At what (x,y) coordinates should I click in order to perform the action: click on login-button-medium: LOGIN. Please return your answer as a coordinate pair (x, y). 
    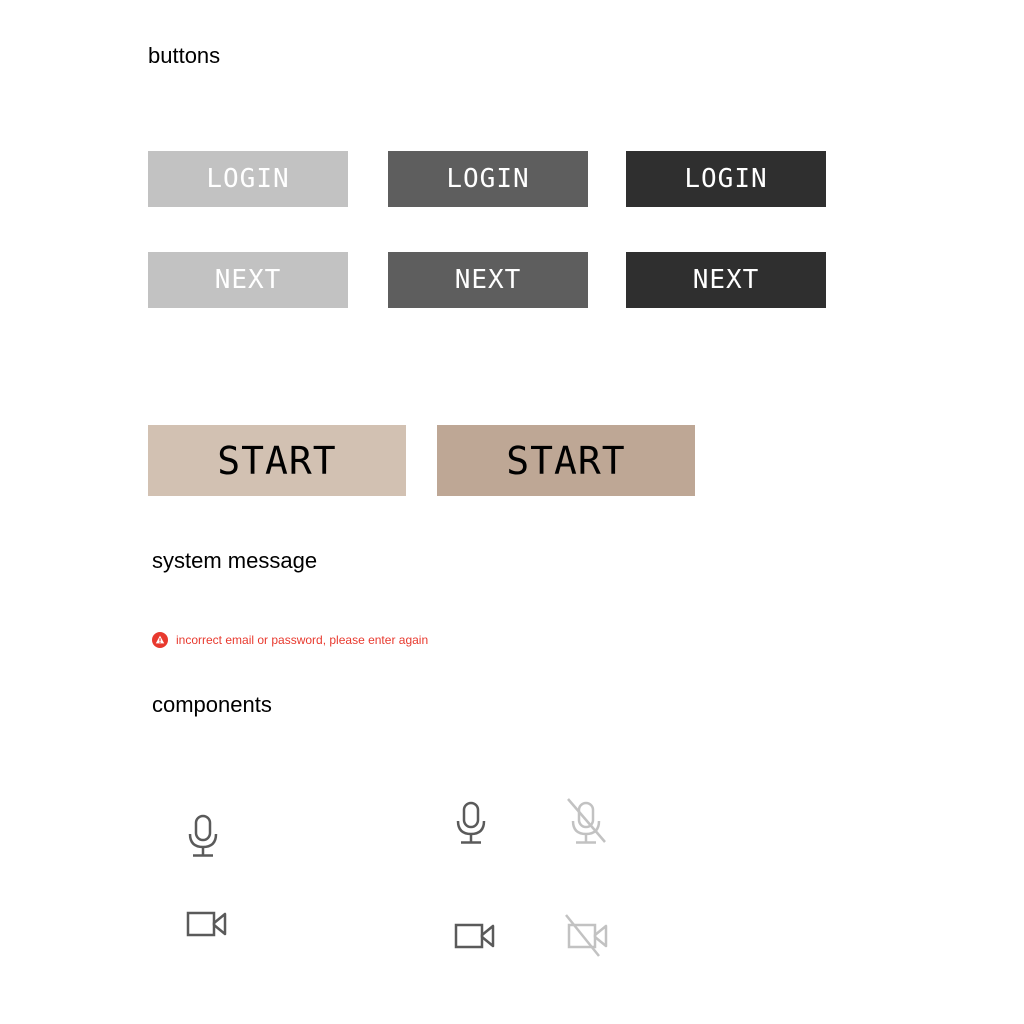
    Looking at the image, I should click on (488, 179).